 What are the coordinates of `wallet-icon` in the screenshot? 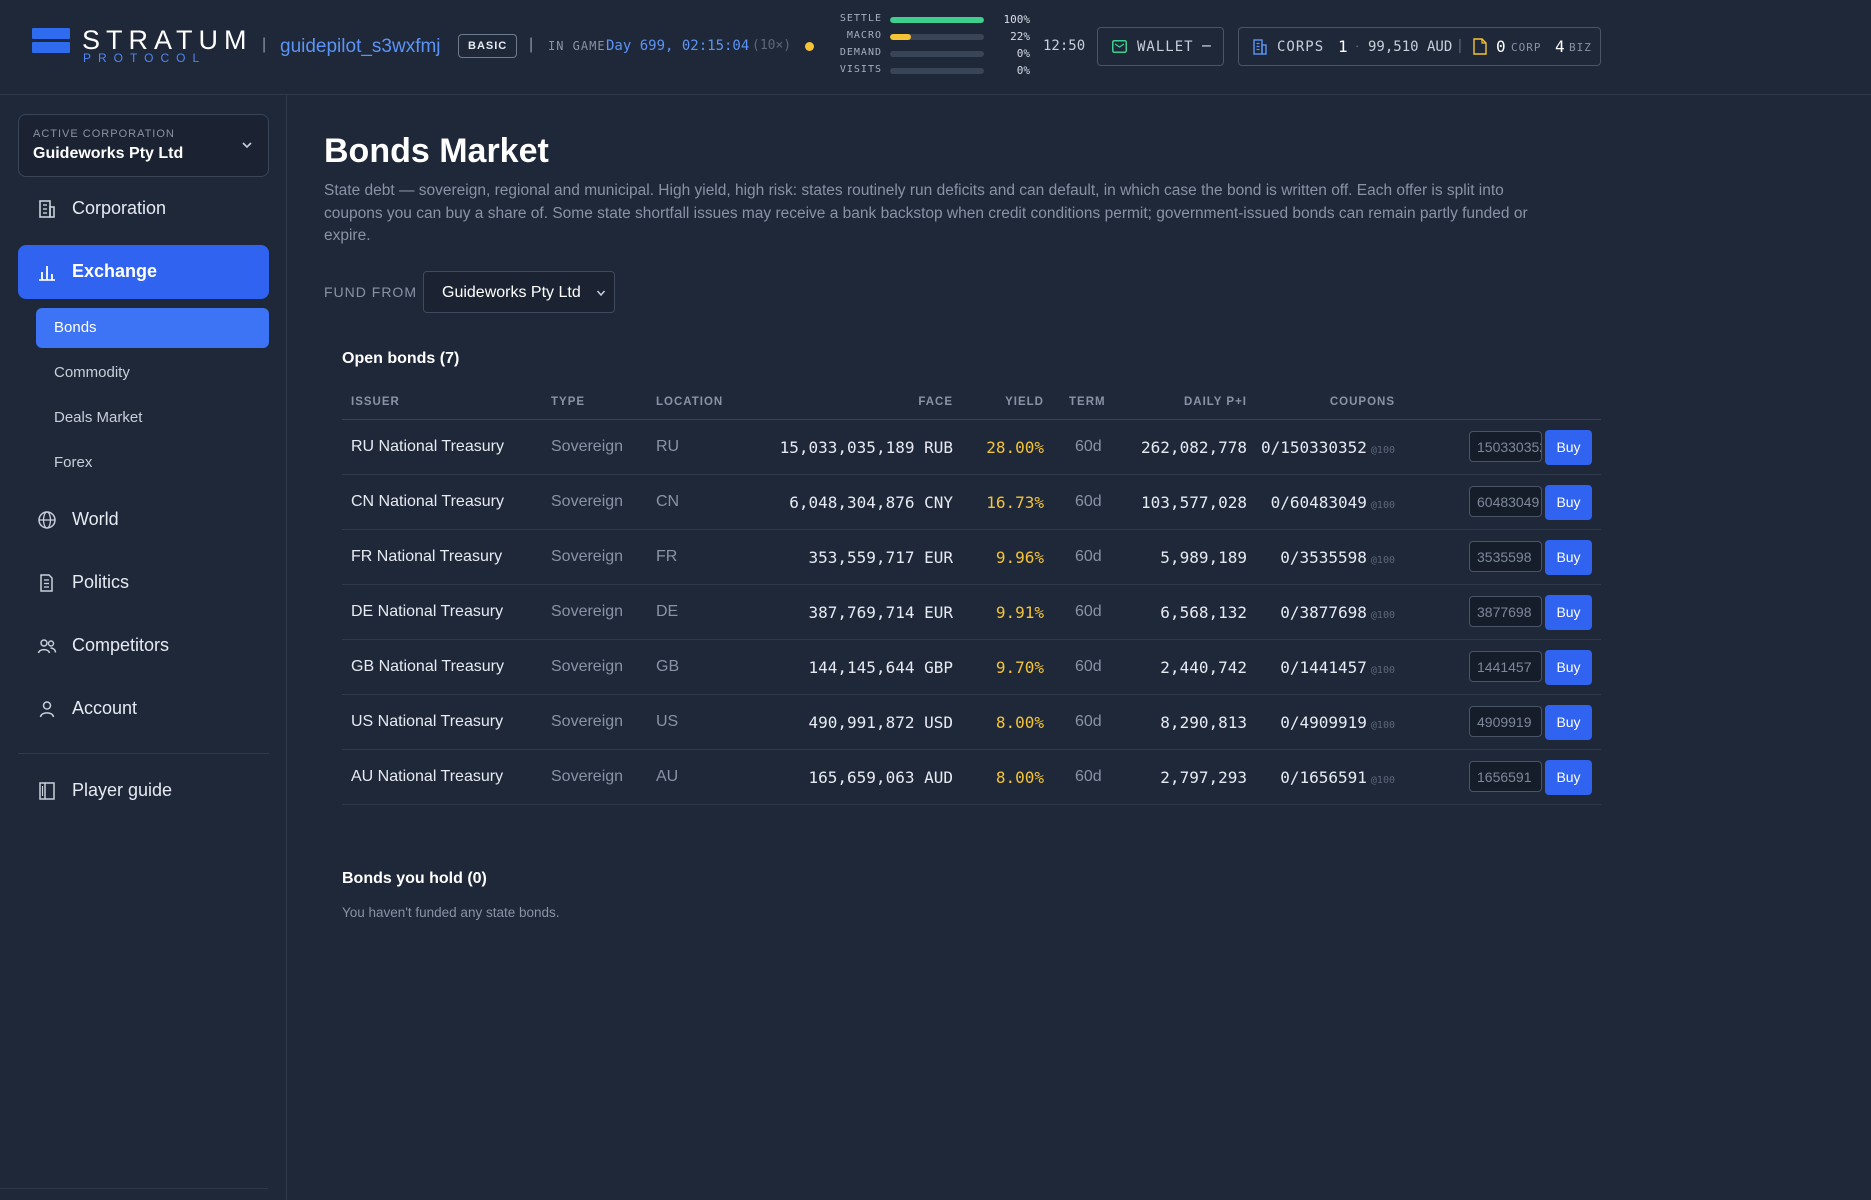 It's located at (1119, 46).